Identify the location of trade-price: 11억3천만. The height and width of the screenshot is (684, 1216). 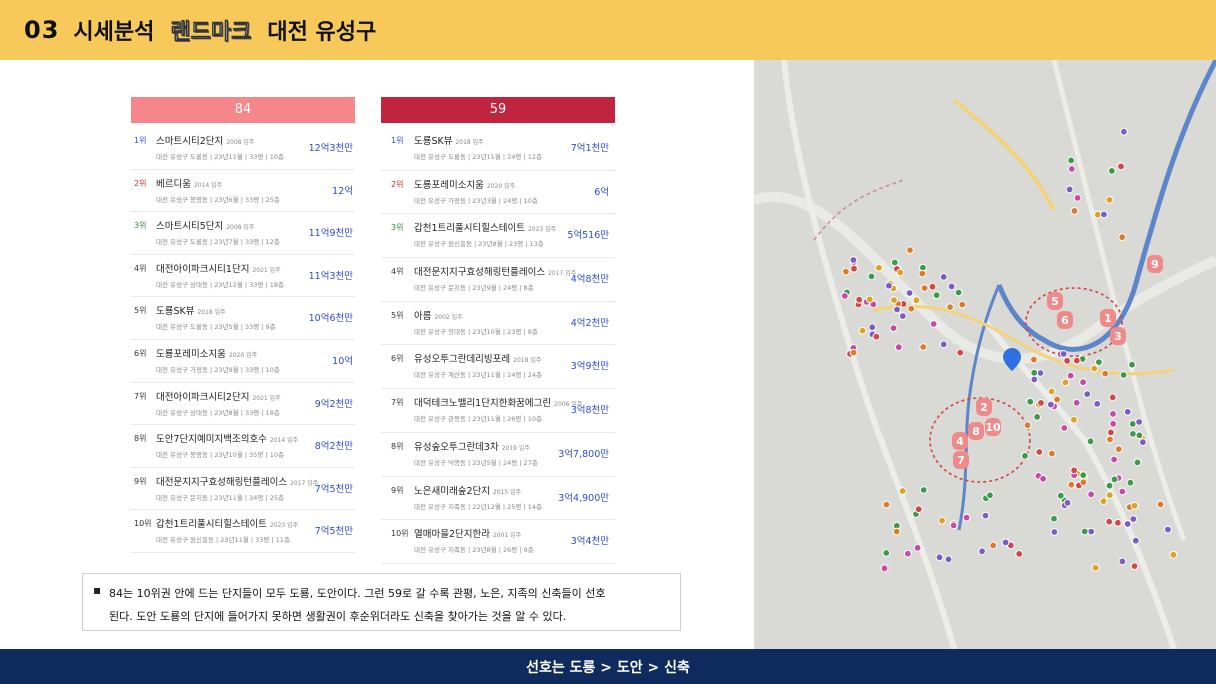
(330, 276).